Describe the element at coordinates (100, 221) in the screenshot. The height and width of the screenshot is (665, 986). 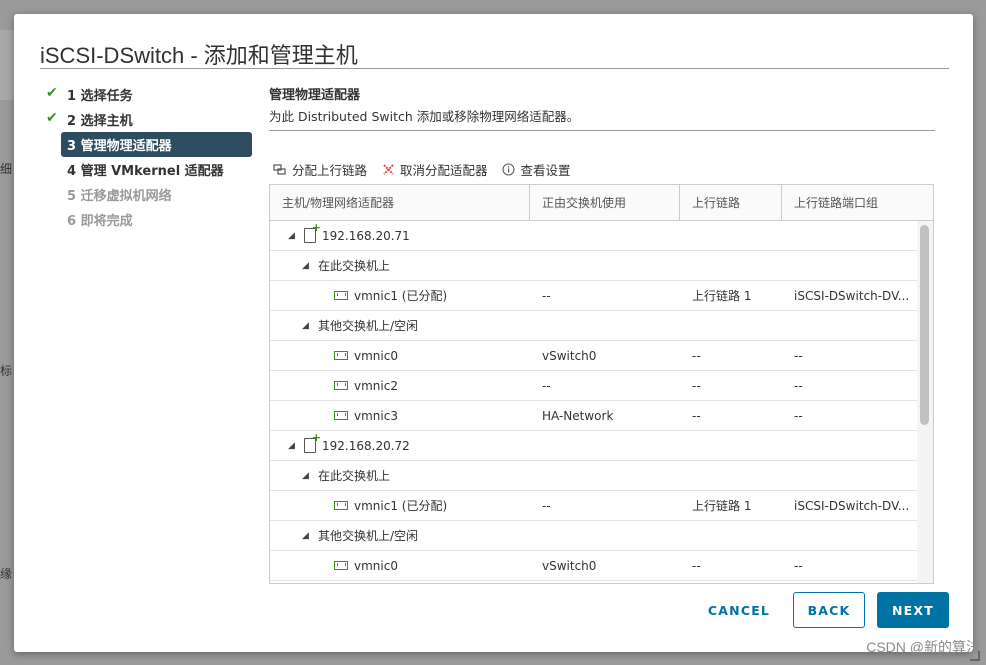
I see `step-label: 6 即将完成` at that location.